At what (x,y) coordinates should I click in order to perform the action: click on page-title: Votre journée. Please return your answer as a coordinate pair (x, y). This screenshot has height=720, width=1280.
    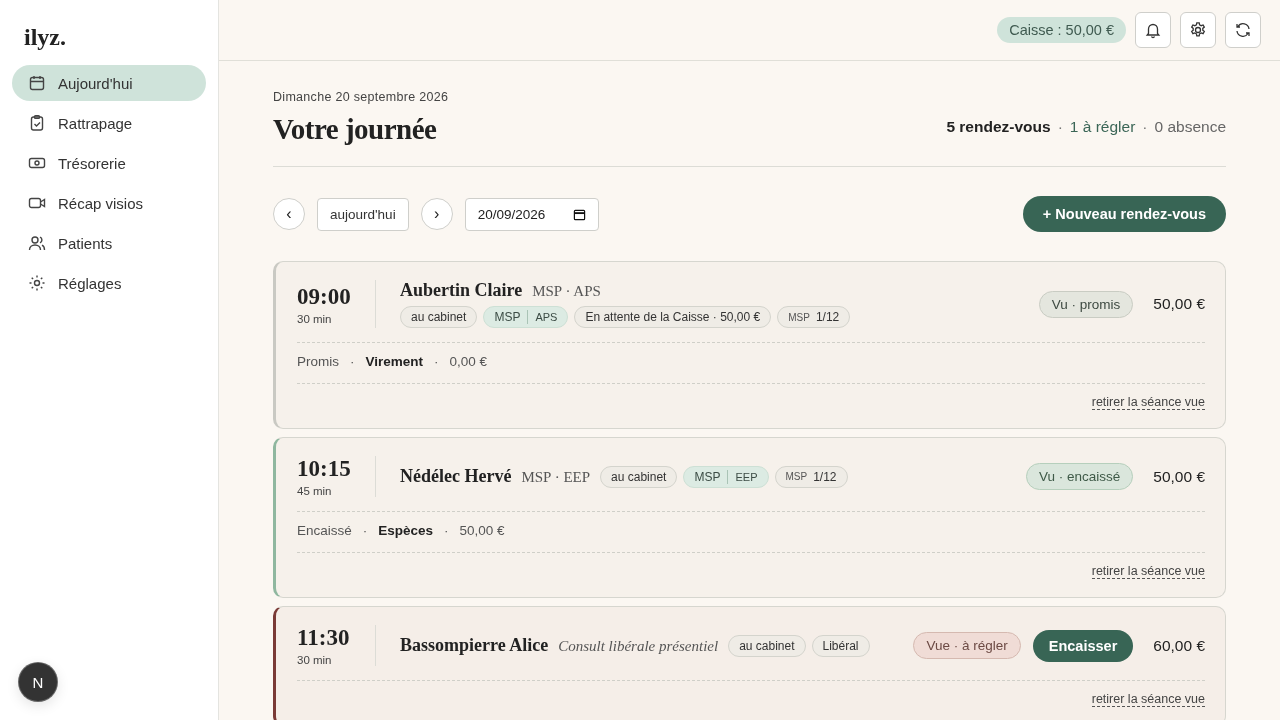
    Looking at the image, I should click on (355, 129).